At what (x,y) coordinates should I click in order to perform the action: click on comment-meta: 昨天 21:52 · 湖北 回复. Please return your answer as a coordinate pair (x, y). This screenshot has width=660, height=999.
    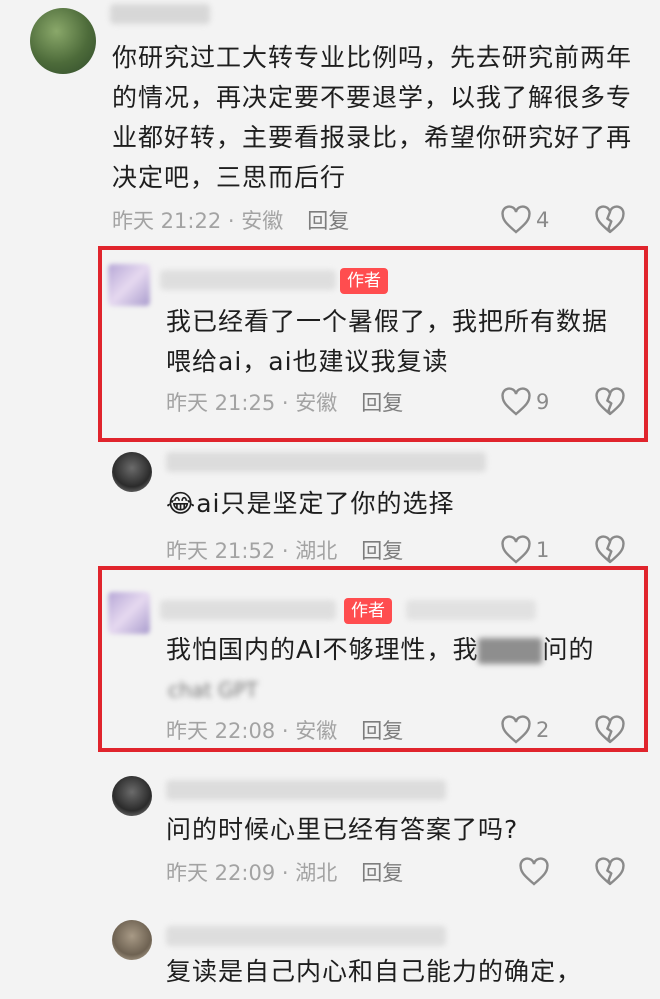
    Looking at the image, I should click on (284, 551).